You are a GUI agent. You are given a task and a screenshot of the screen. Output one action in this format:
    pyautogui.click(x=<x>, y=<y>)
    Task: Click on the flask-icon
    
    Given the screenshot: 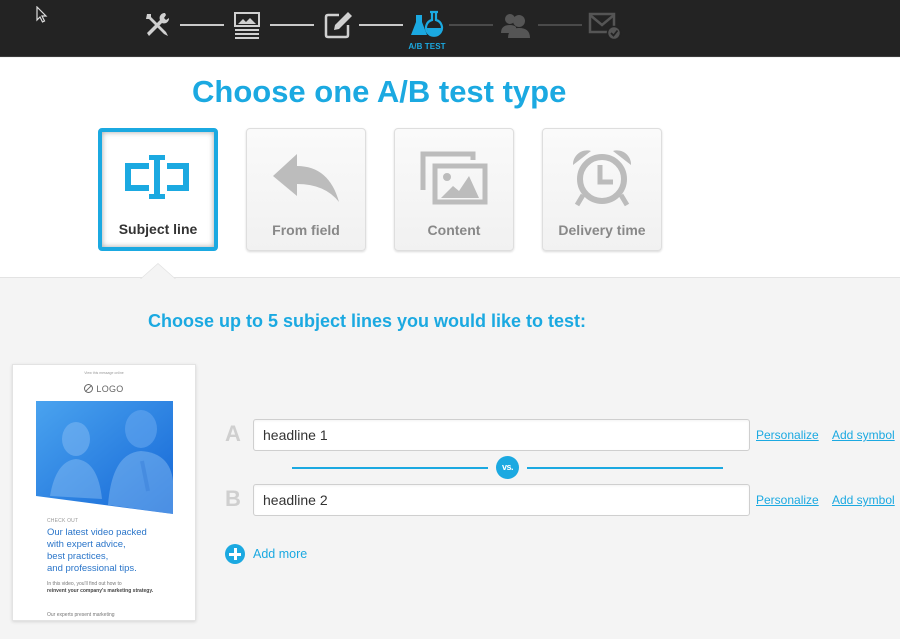 What is the action you would take?
    pyautogui.click(x=427, y=23)
    